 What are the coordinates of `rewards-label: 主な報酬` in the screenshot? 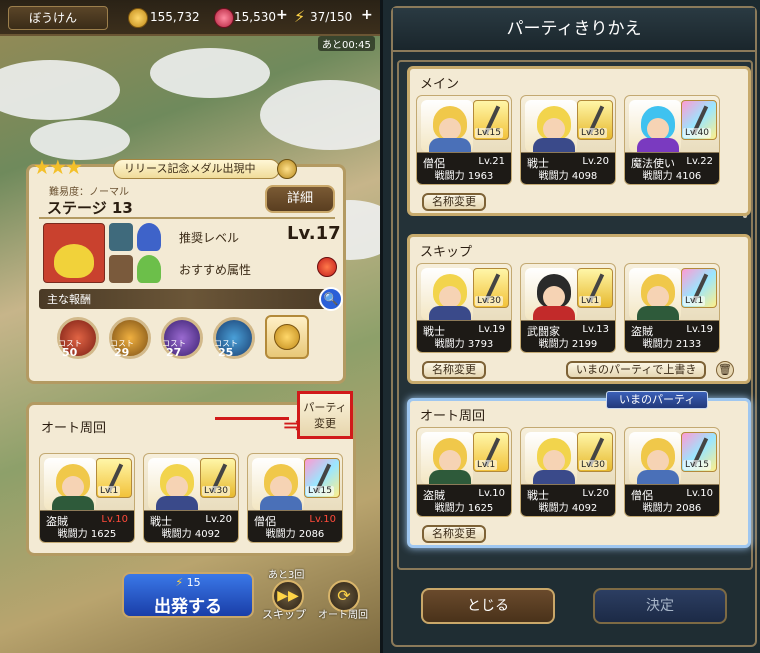 It's located at (69, 299).